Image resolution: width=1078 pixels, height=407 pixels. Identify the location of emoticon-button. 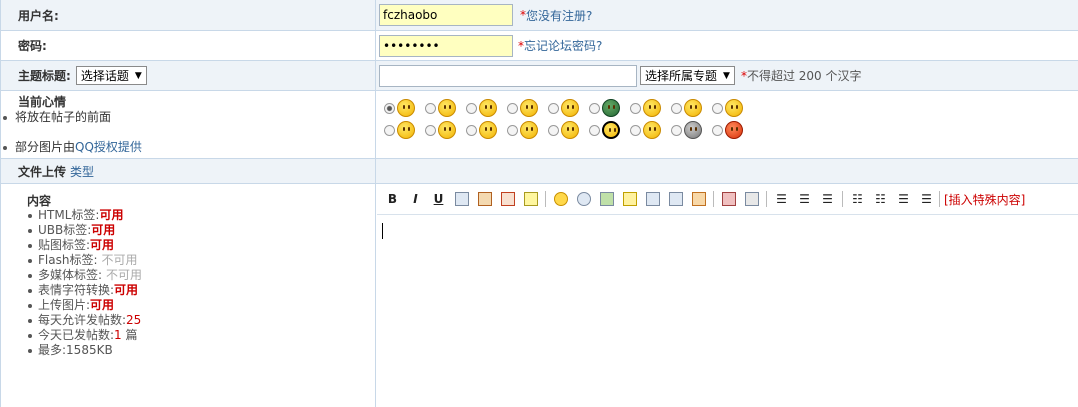
(560, 199).